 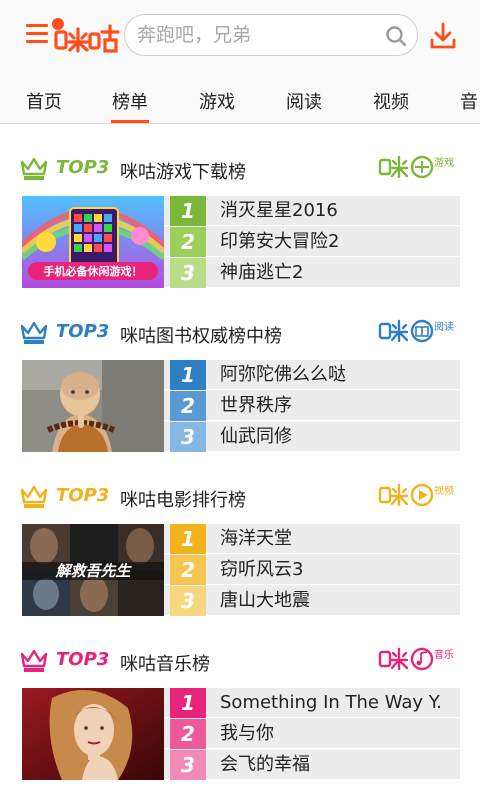 I want to click on rank-list: 1 海洋天堂 2 窃听风云3 3 唐山大地震, so click(x=312, y=570).